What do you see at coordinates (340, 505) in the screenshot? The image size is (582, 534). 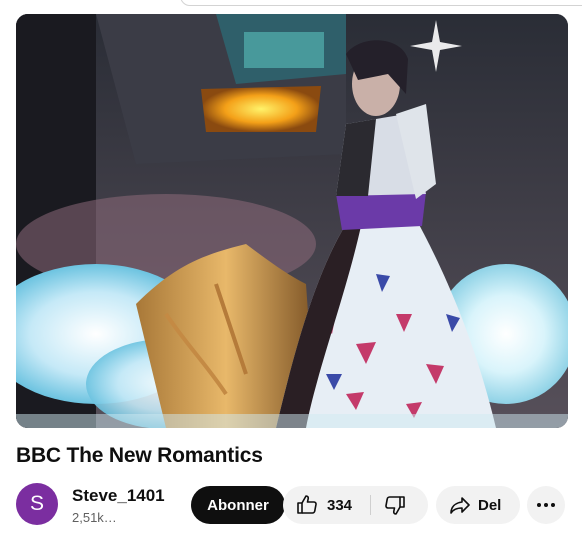 I see `like-count: 334` at bounding box center [340, 505].